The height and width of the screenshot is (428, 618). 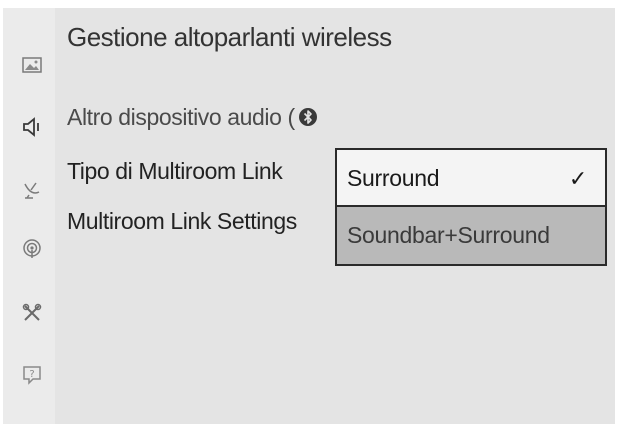 What do you see at coordinates (448, 235) in the screenshot?
I see `option-label: Soundbar+Surround` at bounding box center [448, 235].